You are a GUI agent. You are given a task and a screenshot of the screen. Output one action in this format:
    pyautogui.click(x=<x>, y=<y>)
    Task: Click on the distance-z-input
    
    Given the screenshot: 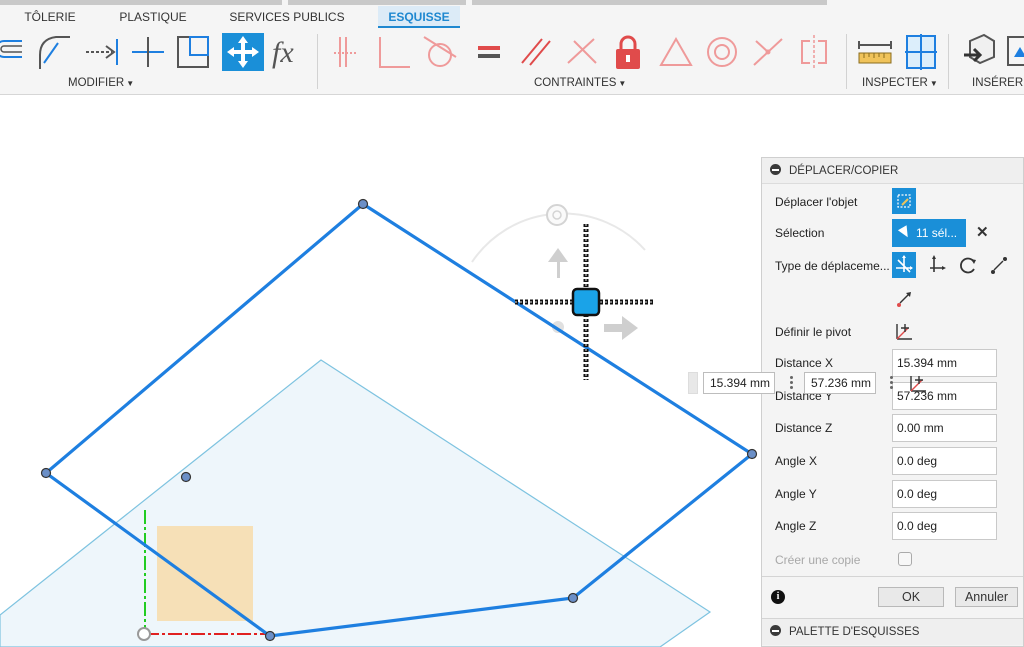 What is the action you would take?
    pyautogui.click(x=944, y=428)
    